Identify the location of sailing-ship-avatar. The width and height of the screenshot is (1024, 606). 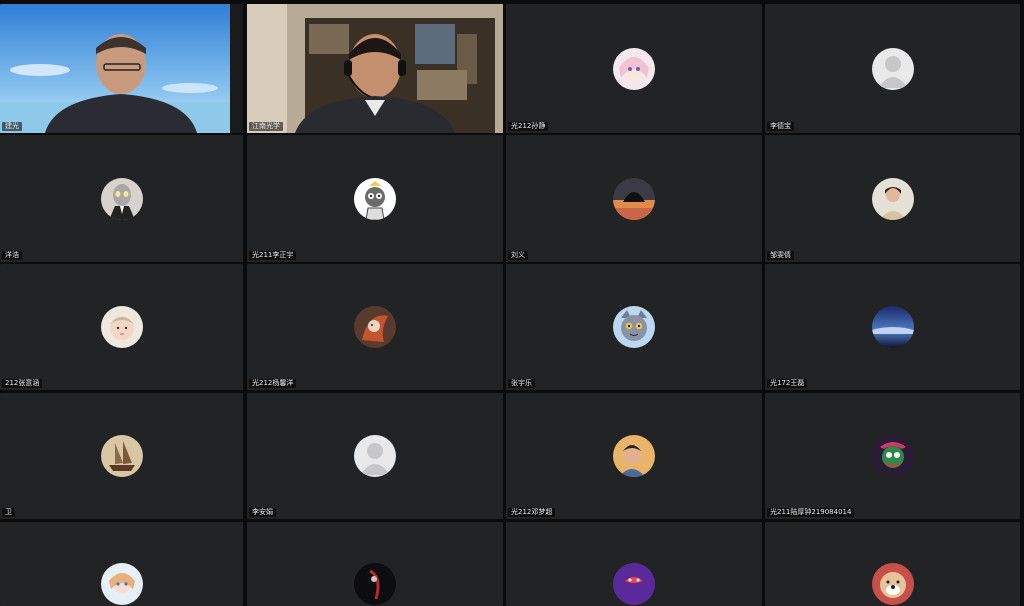
(121, 456).